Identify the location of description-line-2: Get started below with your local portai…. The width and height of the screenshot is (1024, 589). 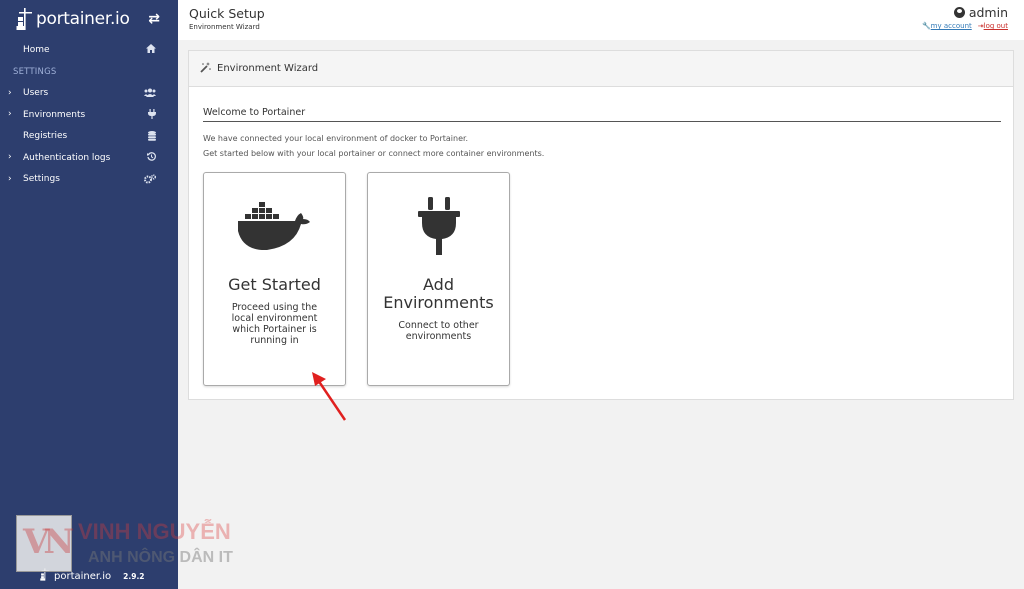
(374, 153).